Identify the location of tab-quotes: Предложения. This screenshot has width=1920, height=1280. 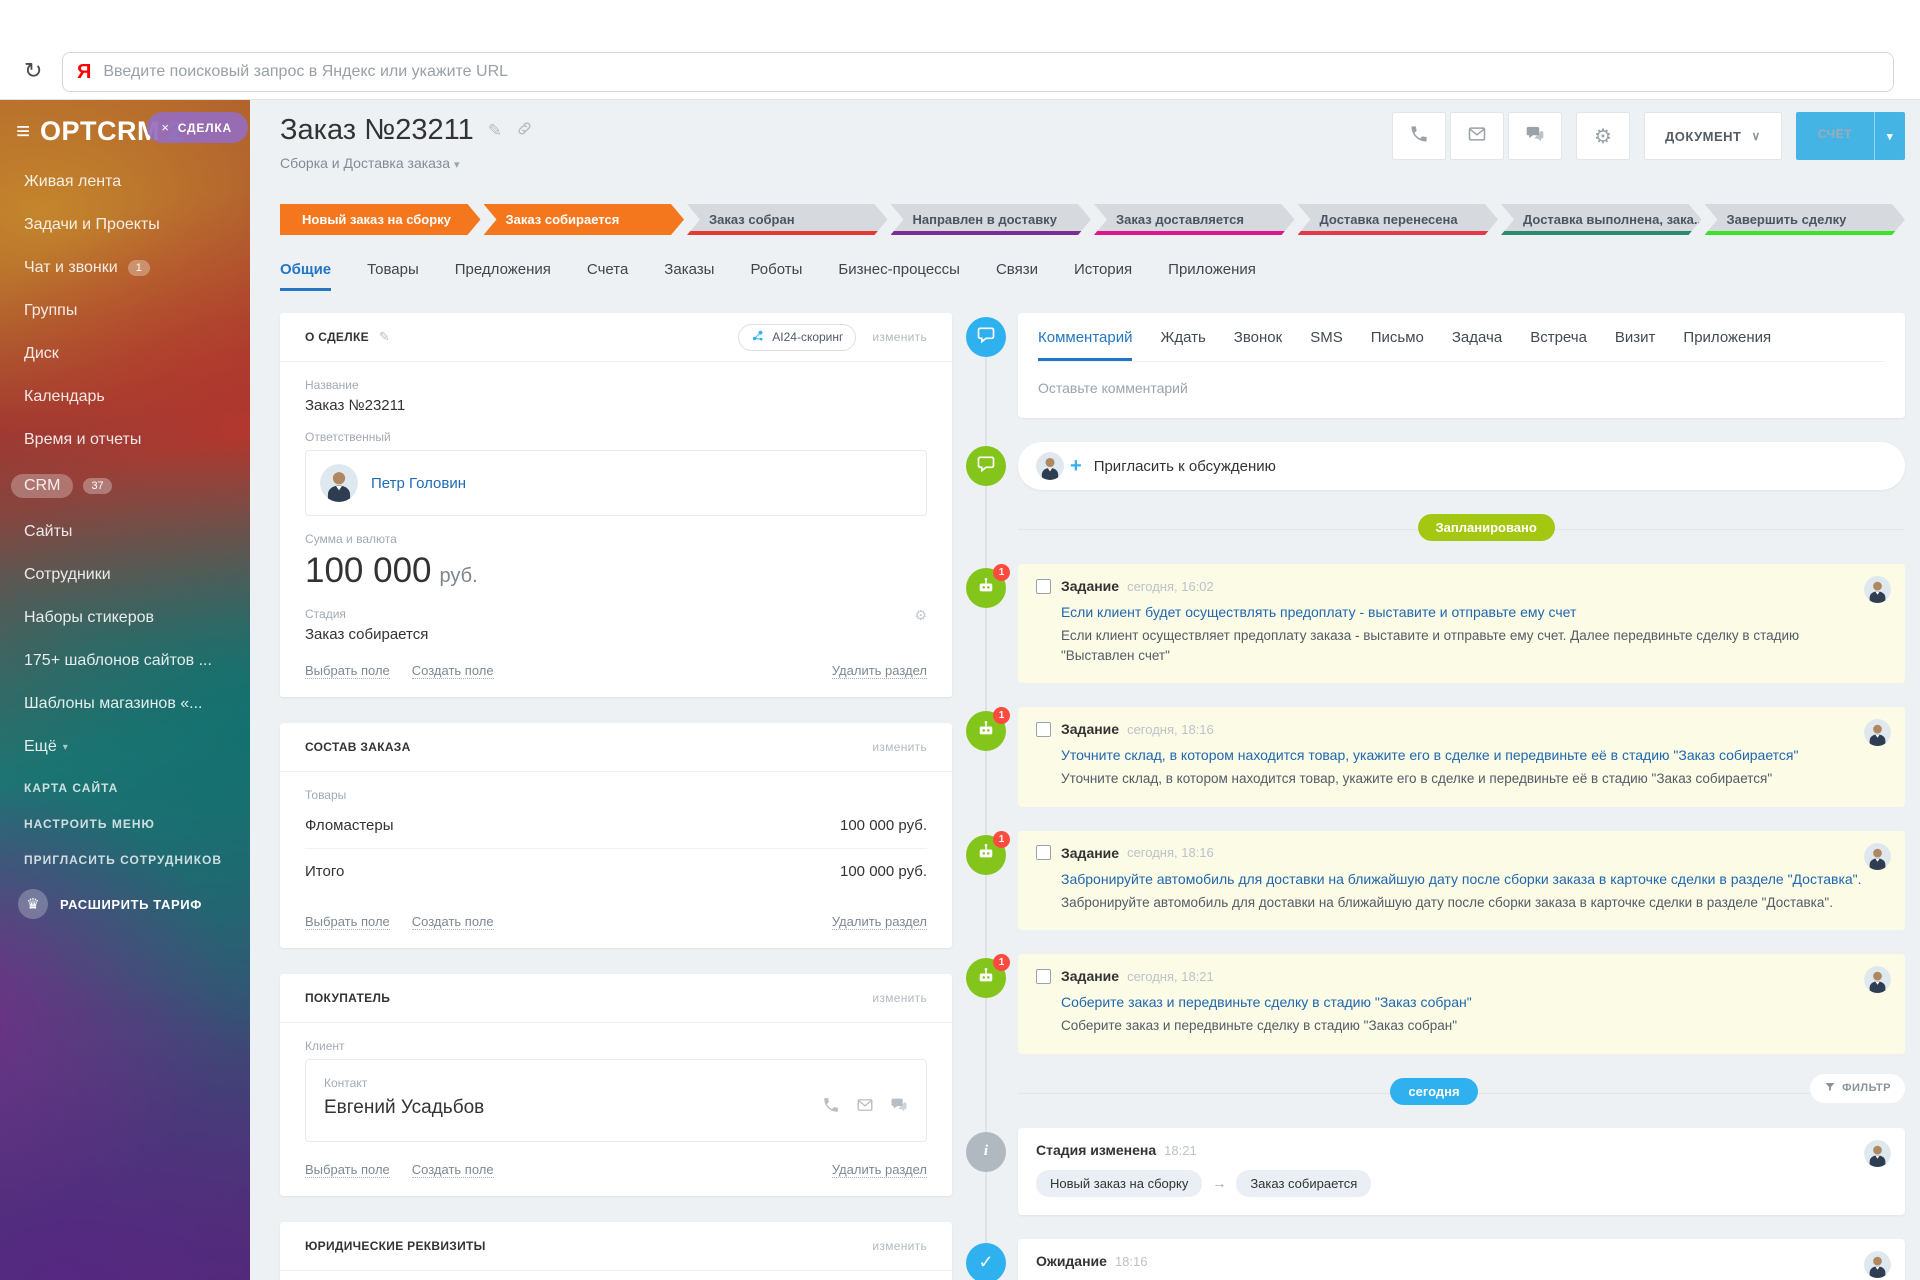
(503, 276).